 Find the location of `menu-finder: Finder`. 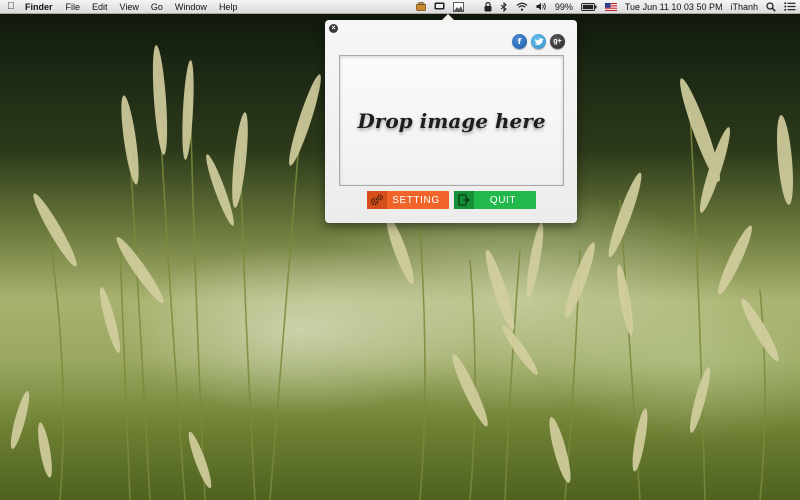

menu-finder: Finder is located at coordinates (41, 7).